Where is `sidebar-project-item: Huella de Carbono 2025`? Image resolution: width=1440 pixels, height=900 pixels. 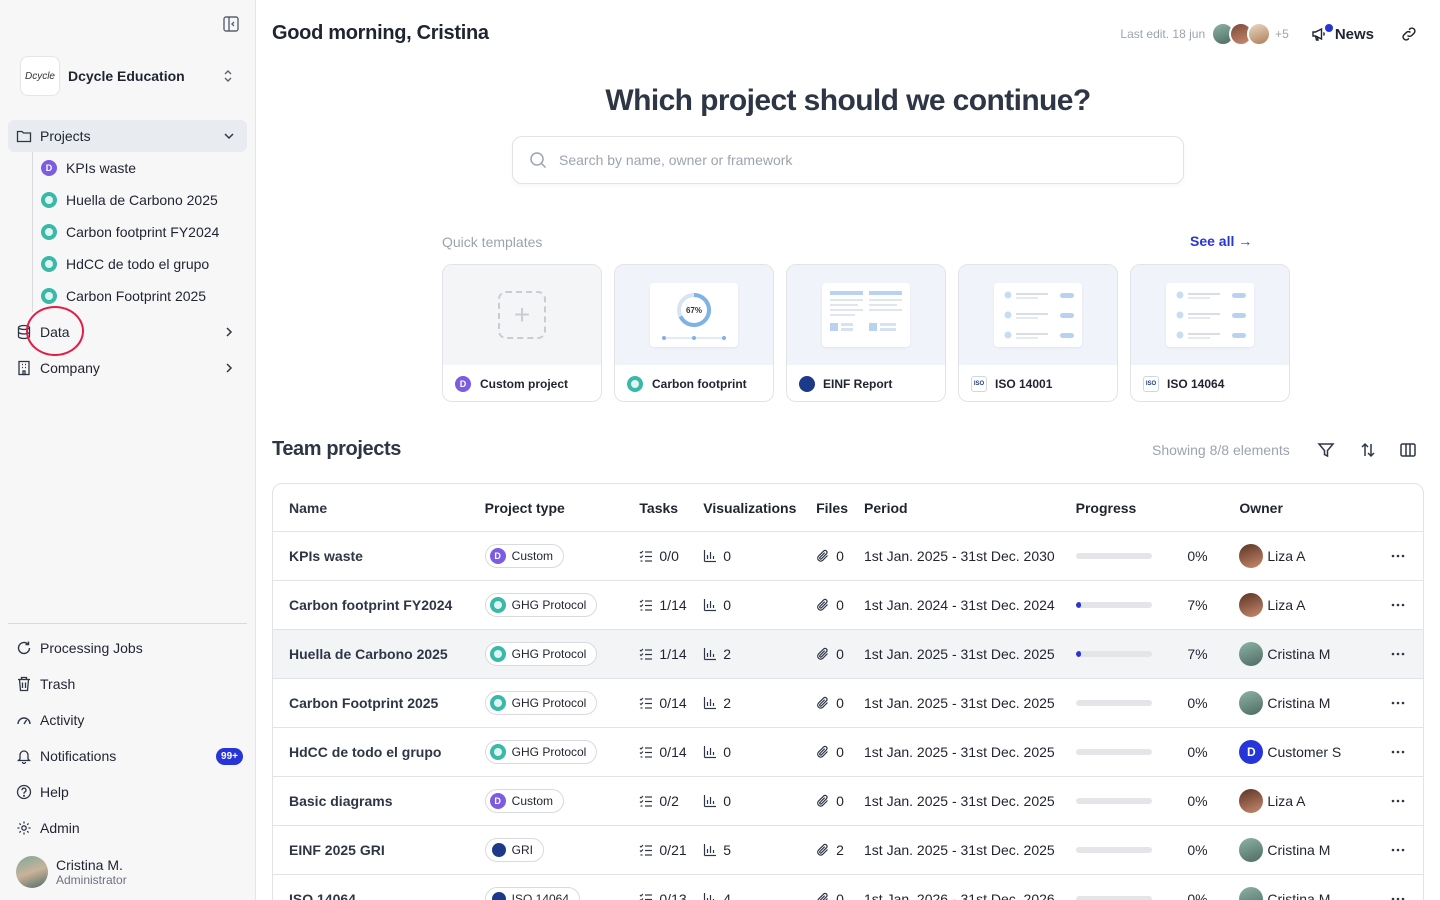 sidebar-project-item: Huella de Carbono 2025 is located at coordinates (139, 200).